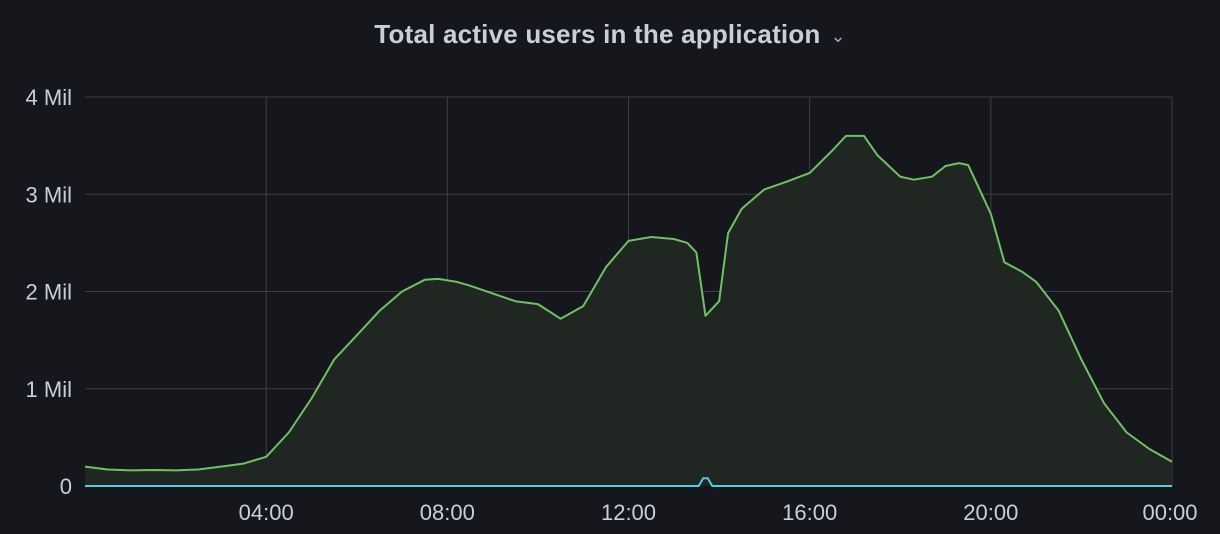  I want to click on x-tick-label: 20:00, so click(990, 512).